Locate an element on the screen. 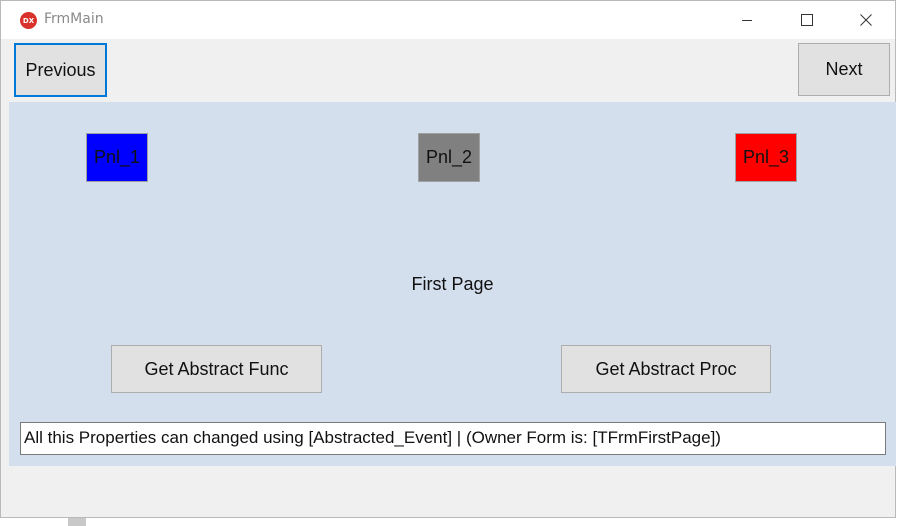 Image resolution: width=904 pixels, height=526 pixels. background-window-edge is located at coordinates (77, 522).